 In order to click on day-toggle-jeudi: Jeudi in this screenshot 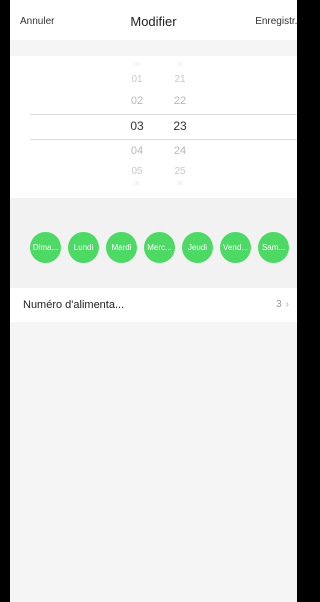, I will do `click(197, 247)`.